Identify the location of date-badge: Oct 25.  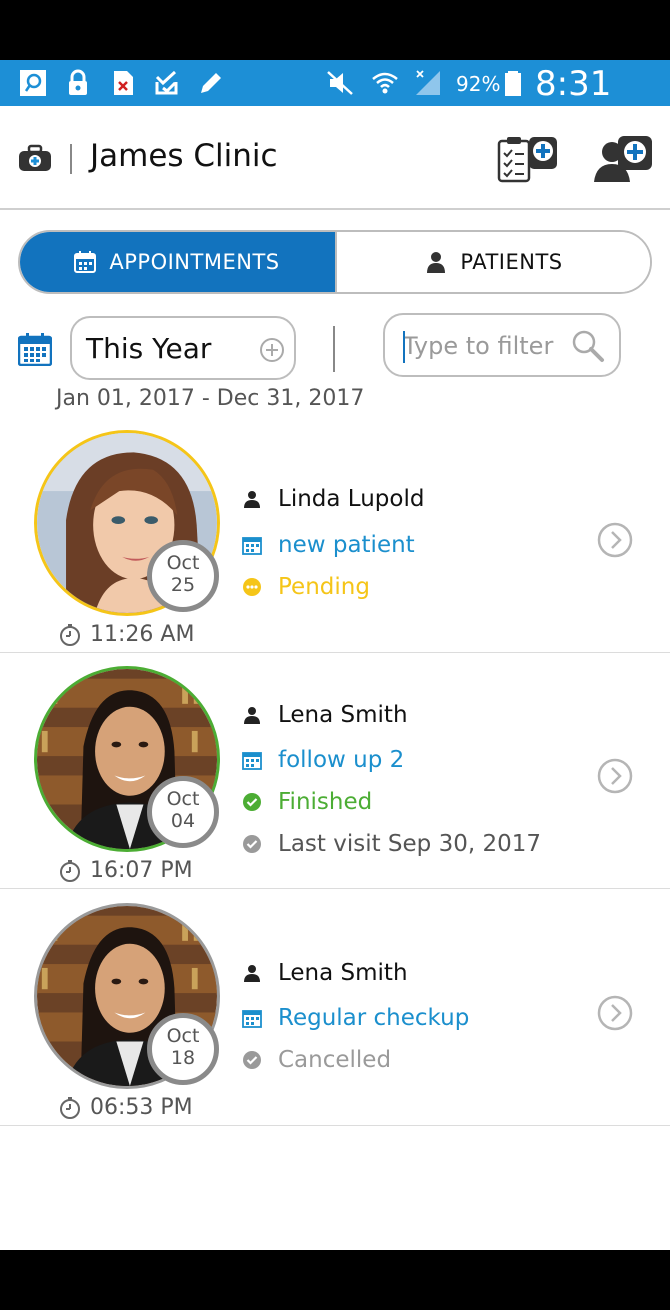
(183, 576).